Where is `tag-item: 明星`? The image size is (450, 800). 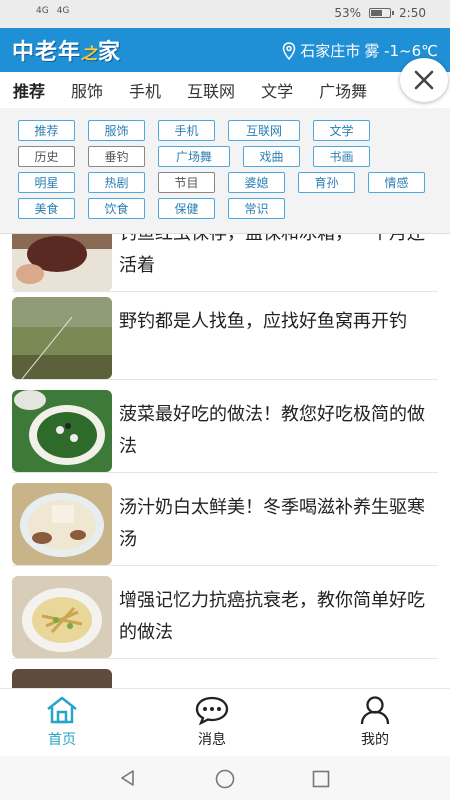
tag-item: 明星 is located at coordinates (46, 182).